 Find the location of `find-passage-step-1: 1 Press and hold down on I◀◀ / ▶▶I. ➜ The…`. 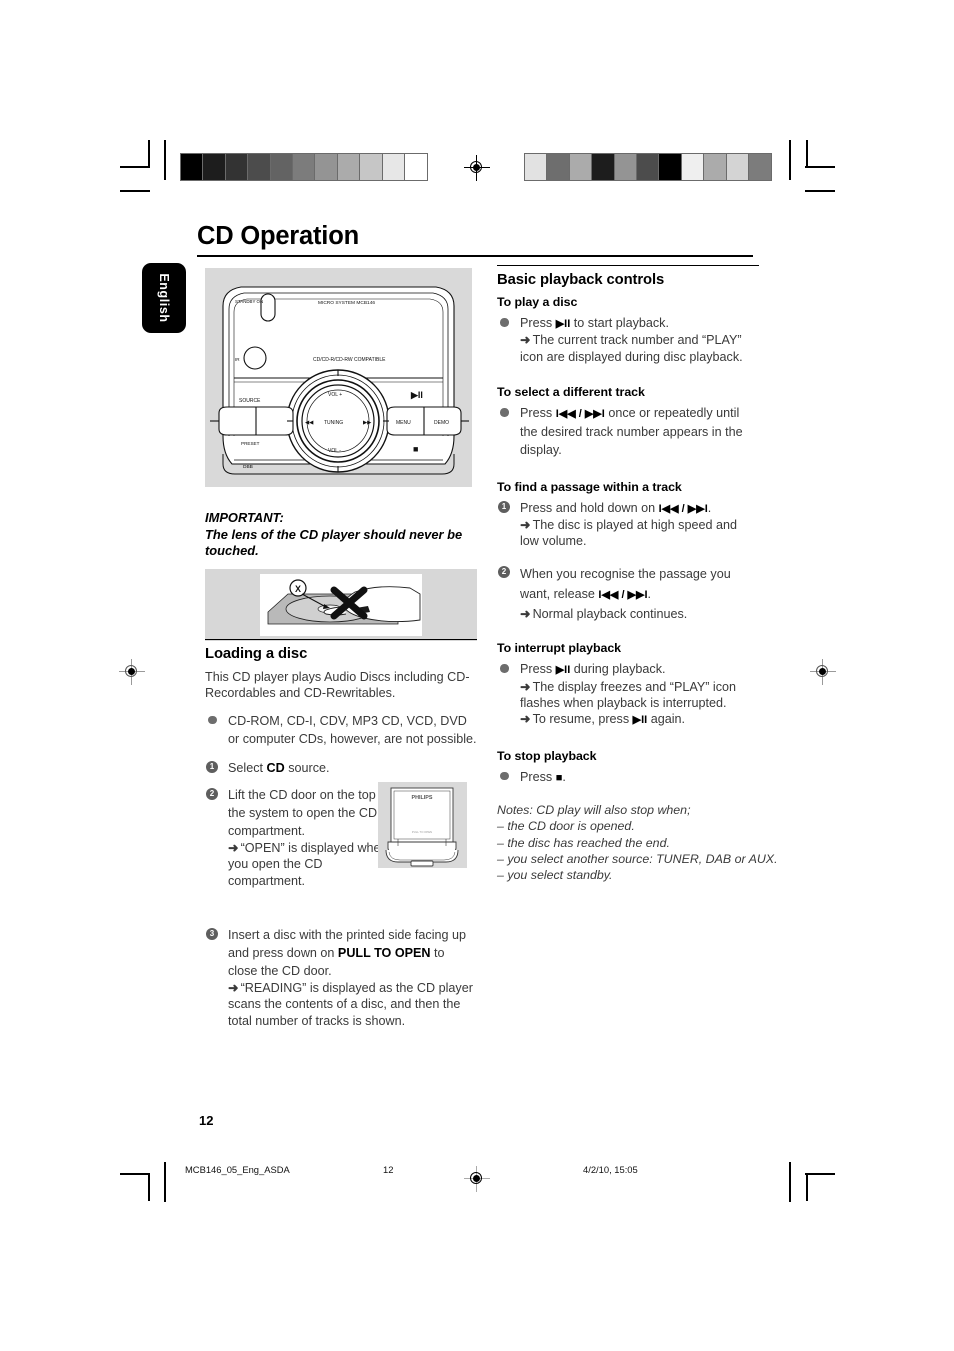

find-passage-step-1: 1 Press and hold down on I◀◀ / ▶▶I. ➜ The… is located at coordinates (628, 524).